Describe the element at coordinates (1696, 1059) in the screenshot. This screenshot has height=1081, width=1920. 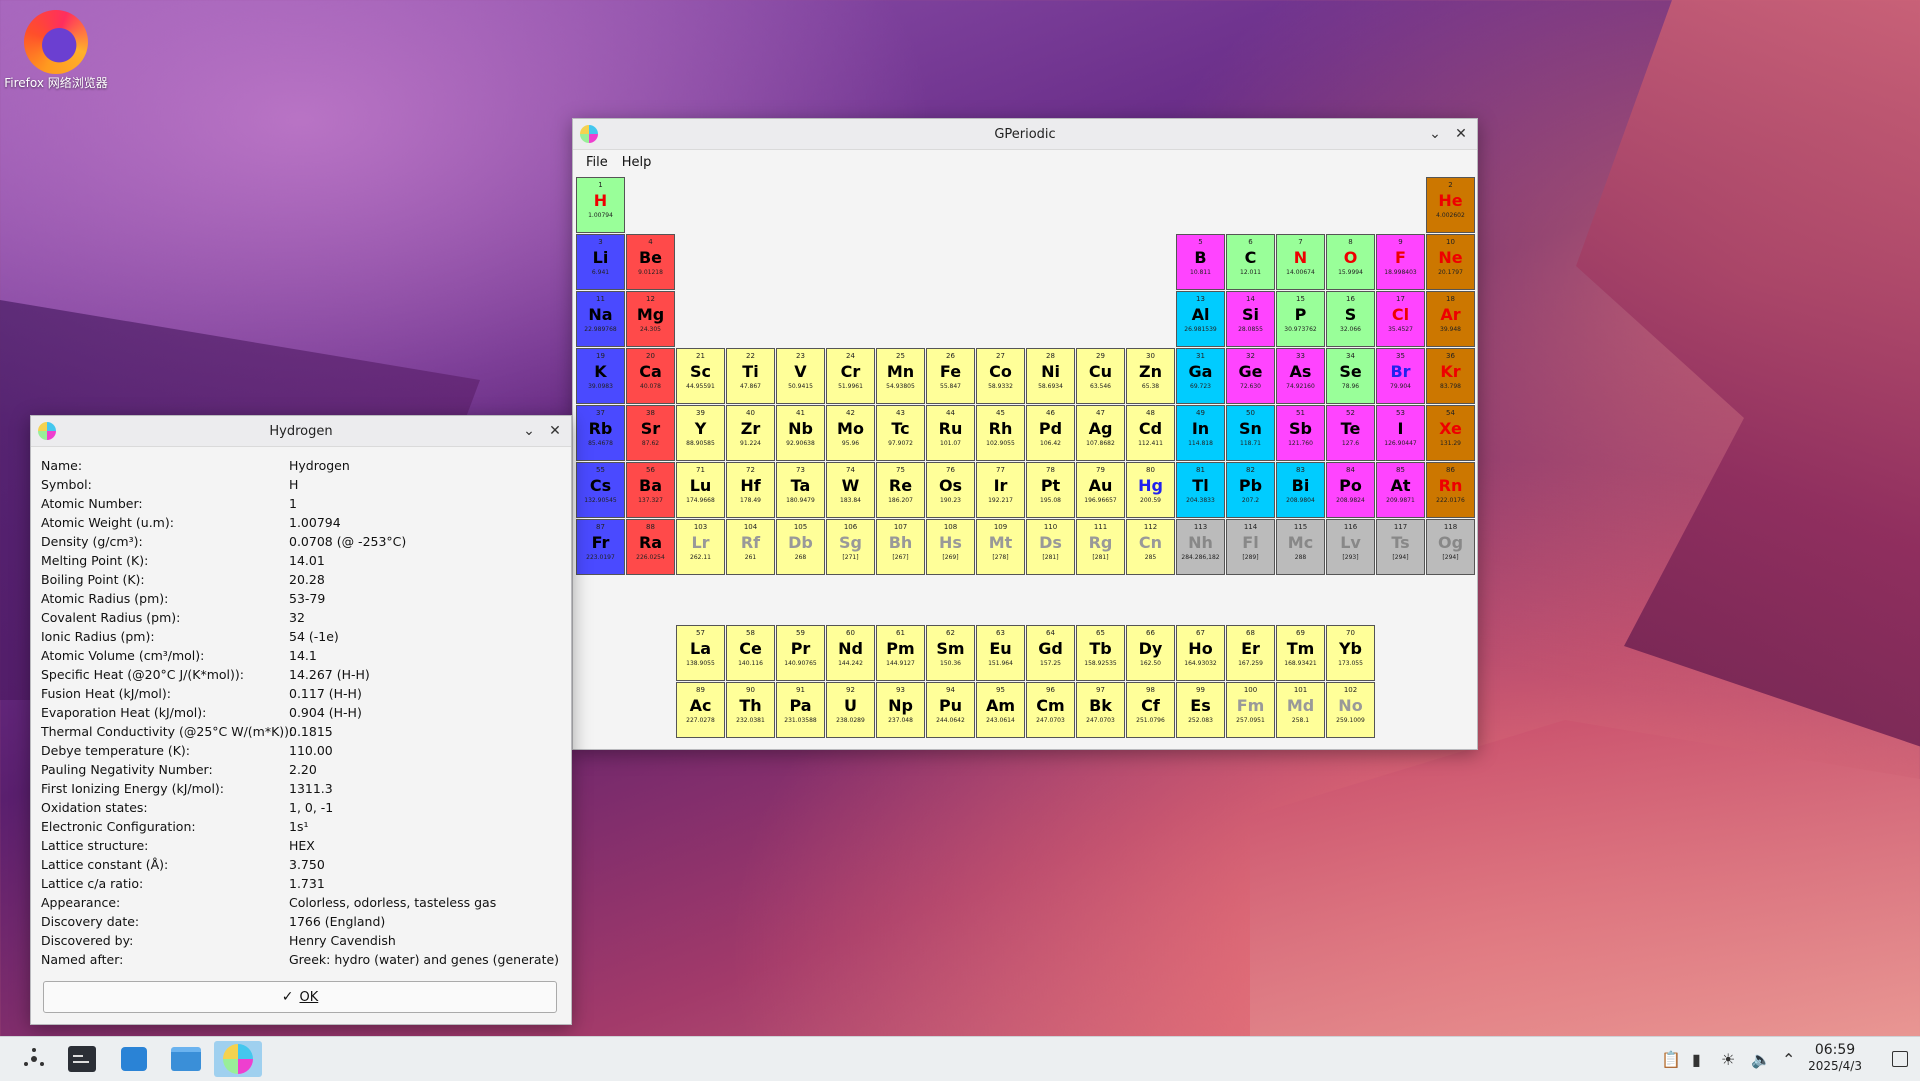
I see `battery-icon: ▮` at that location.